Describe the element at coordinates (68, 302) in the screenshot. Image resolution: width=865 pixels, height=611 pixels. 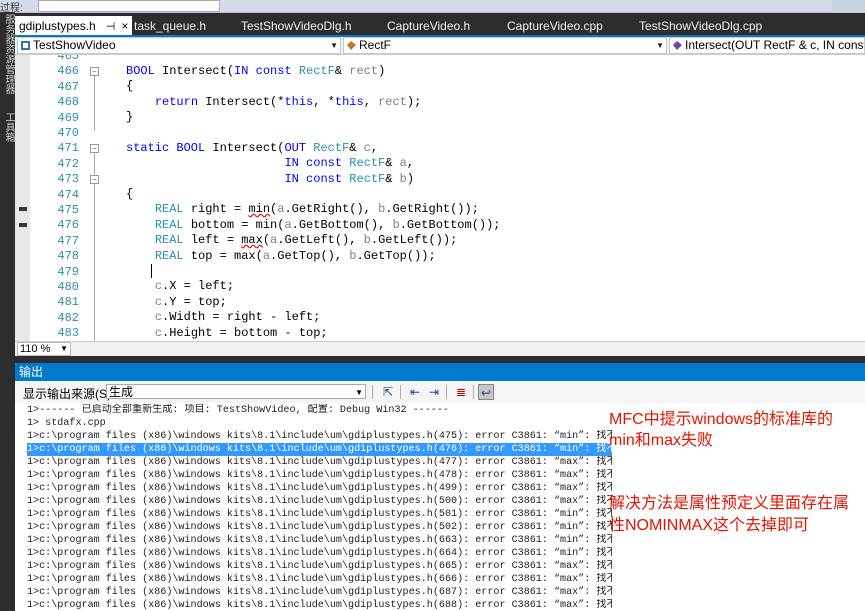
I see `line-number: 481` at that location.